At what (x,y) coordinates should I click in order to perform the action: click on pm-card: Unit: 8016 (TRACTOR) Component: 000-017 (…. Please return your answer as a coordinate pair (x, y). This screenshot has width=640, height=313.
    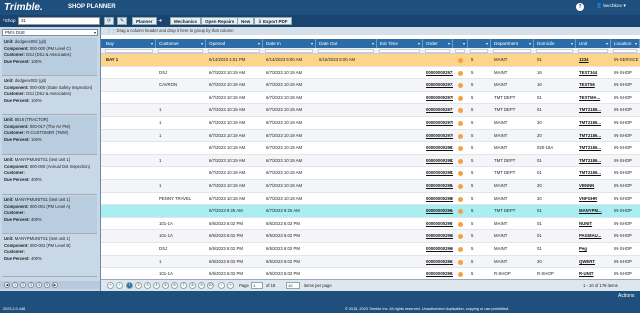
    Looking at the image, I should click on (49, 135).